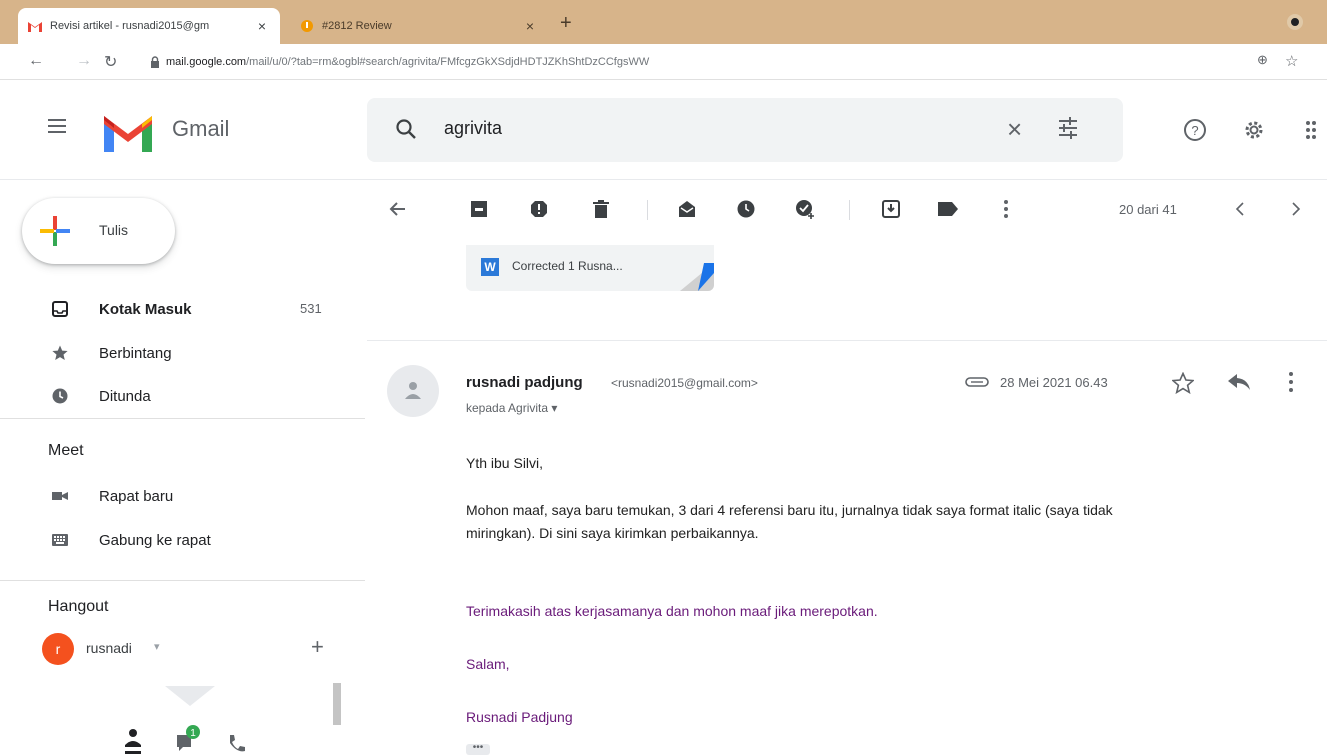 The image size is (1327, 755). What do you see at coordinates (745, 130) in the screenshot?
I see `search-bar: agrivita ×` at bounding box center [745, 130].